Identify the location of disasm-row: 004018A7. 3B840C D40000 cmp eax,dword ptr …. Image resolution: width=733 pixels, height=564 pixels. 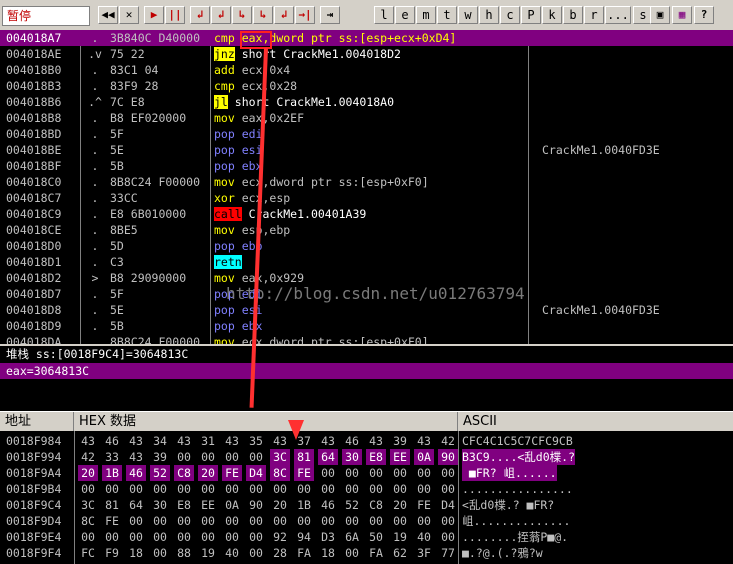
(366, 38).